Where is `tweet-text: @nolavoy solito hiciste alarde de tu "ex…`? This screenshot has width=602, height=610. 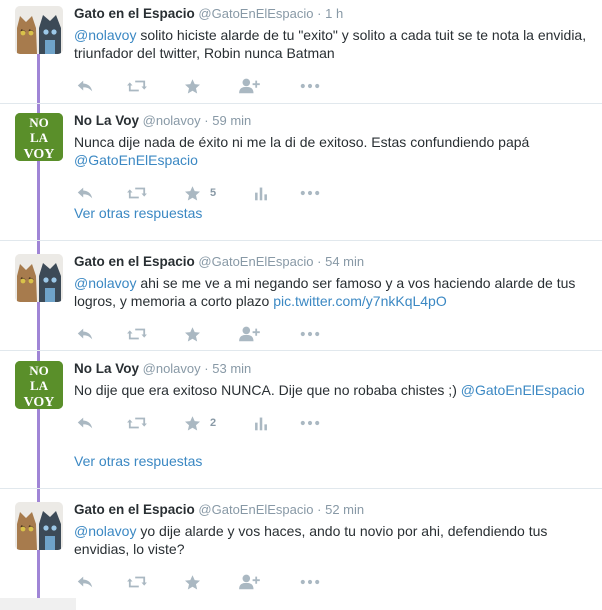
tweet-text: @nolavoy solito hiciste alarde de tu "ex… is located at coordinates (334, 44).